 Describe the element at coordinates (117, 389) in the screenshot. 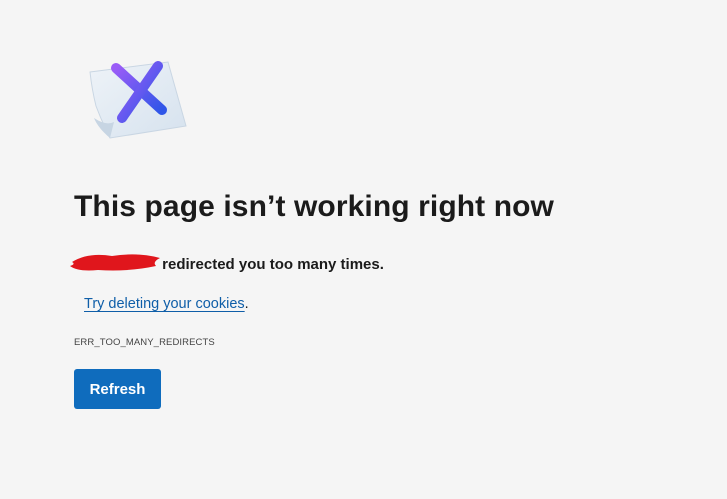

I see `refresh-button: Refresh` at that location.